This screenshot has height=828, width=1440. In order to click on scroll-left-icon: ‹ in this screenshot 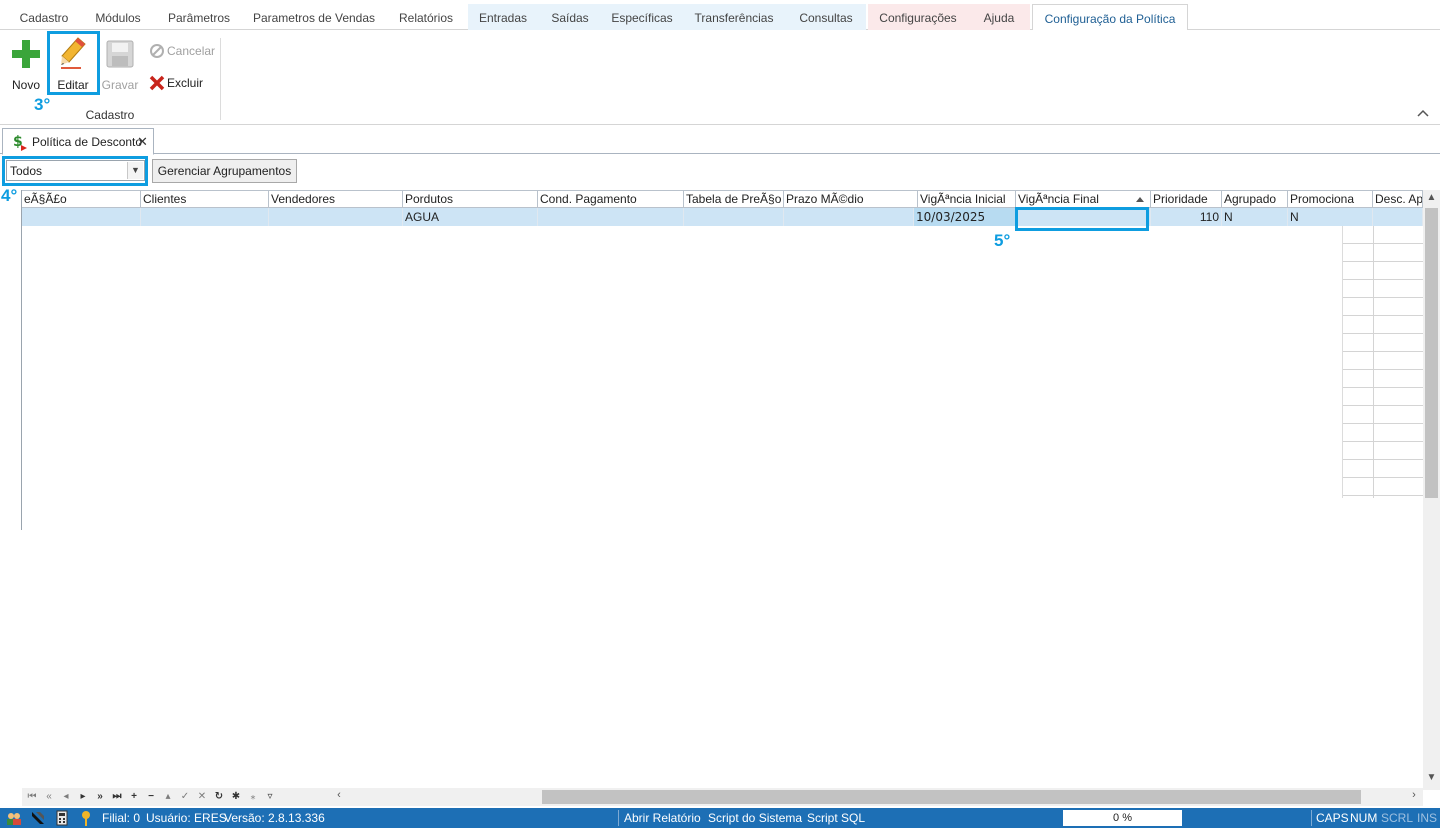, I will do `click(339, 797)`.